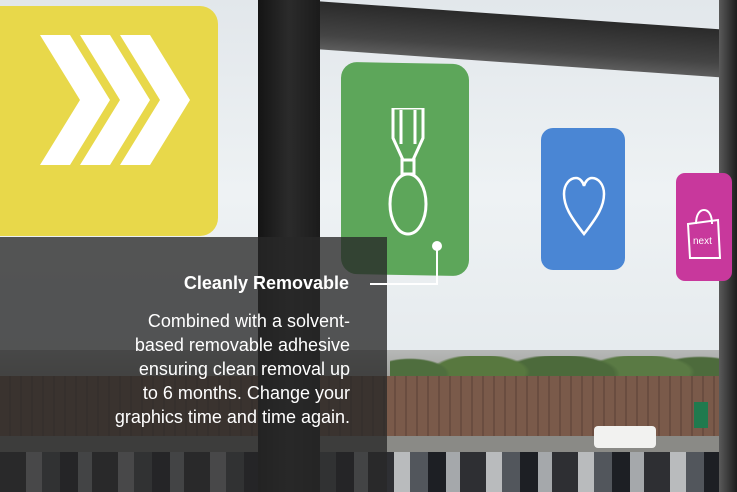 The width and height of the screenshot is (737, 492). What do you see at coordinates (702, 241) in the screenshot?
I see `bag-brand-label: next` at bounding box center [702, 241].